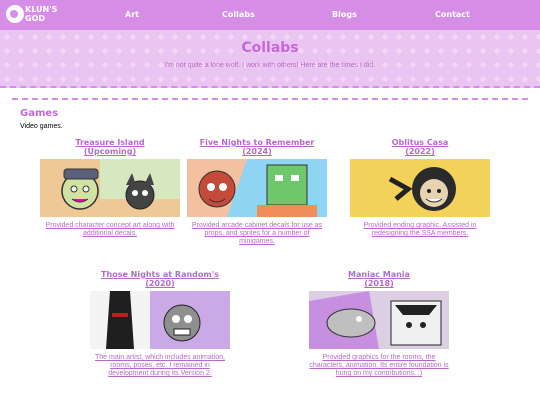  I want to click on logo-mark-inner, so click(14, 14).